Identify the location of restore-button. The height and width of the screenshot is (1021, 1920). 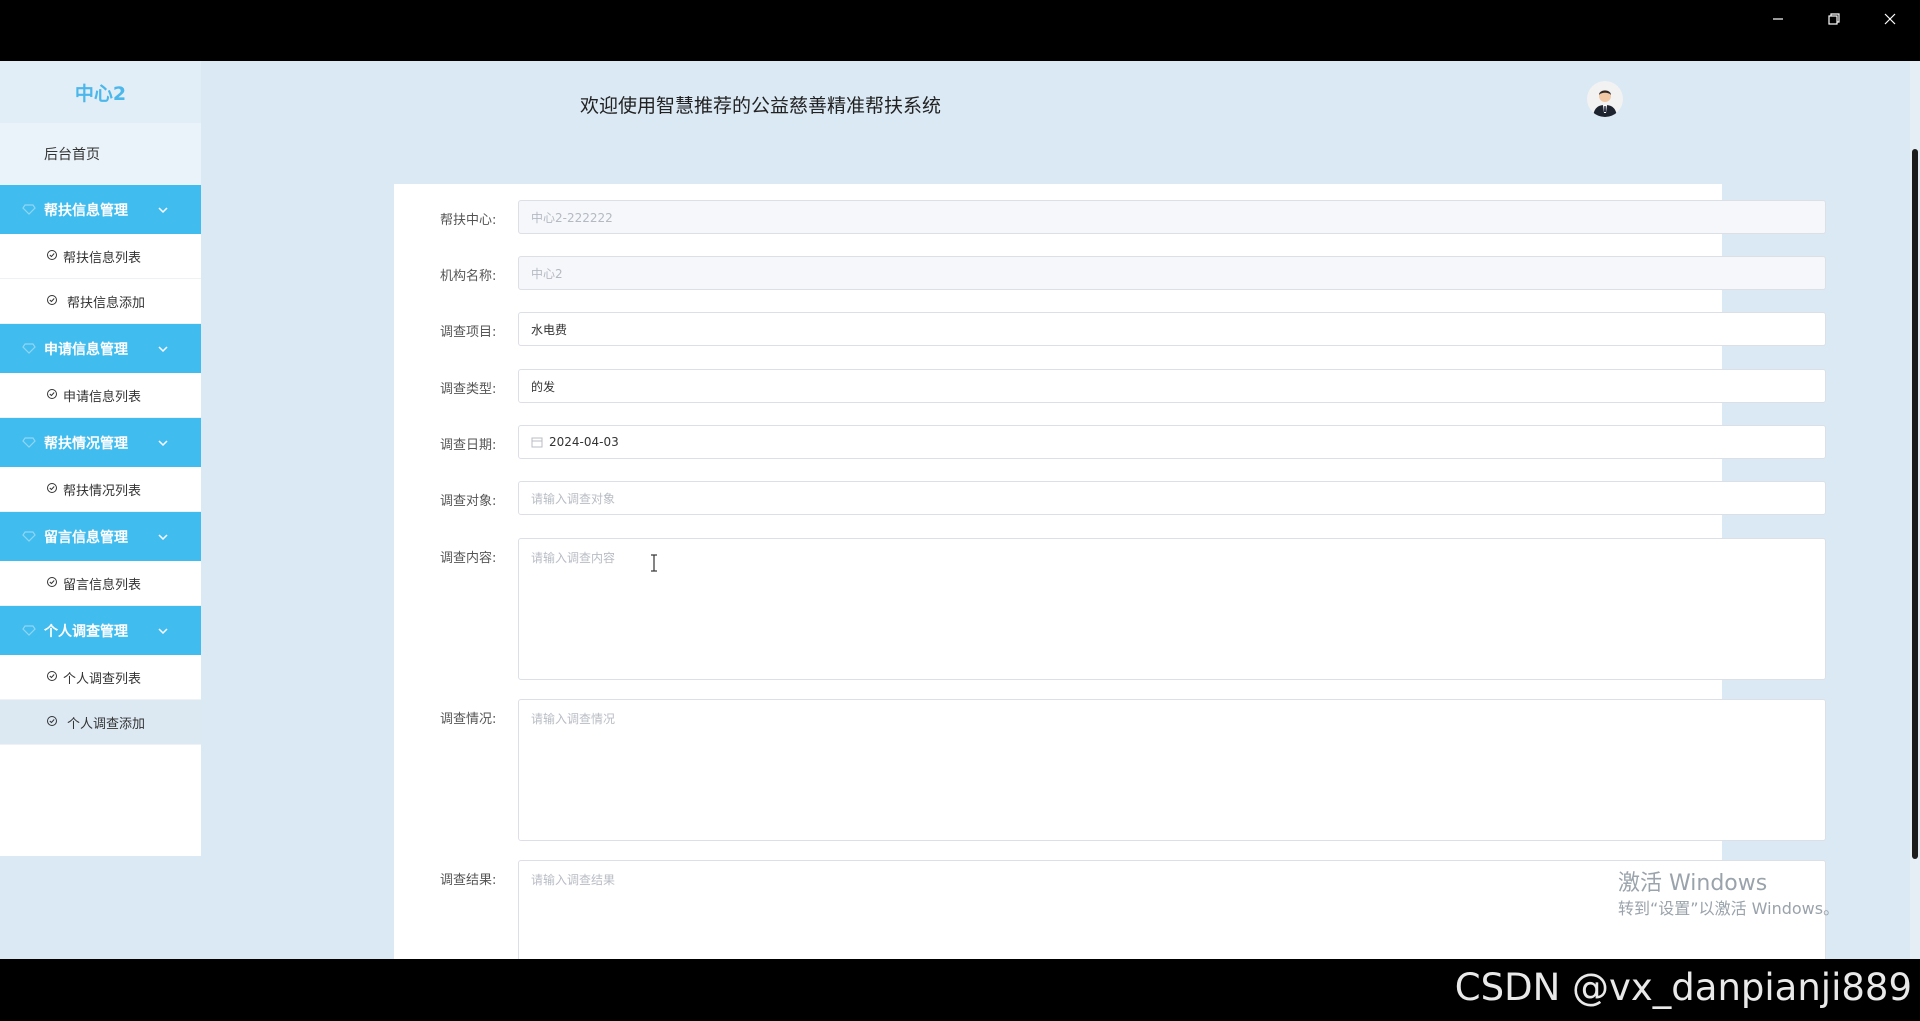
(1834, 19).